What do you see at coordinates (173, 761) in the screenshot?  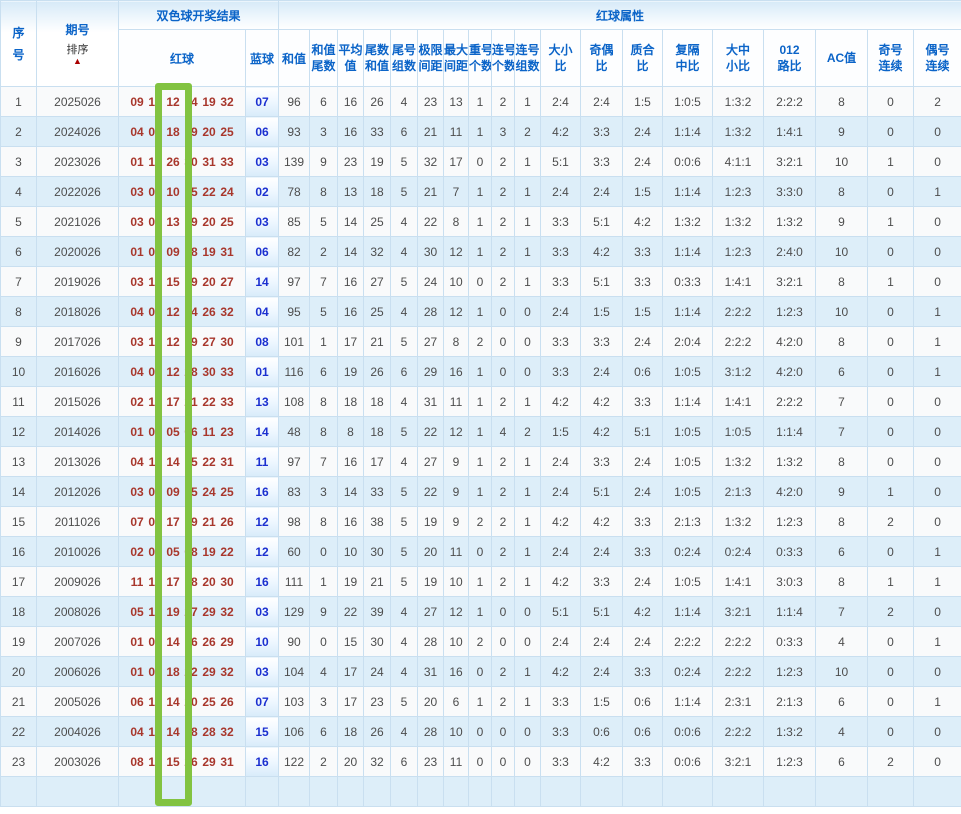 I see `red-ball: 15` at bounding box center [173, 761].